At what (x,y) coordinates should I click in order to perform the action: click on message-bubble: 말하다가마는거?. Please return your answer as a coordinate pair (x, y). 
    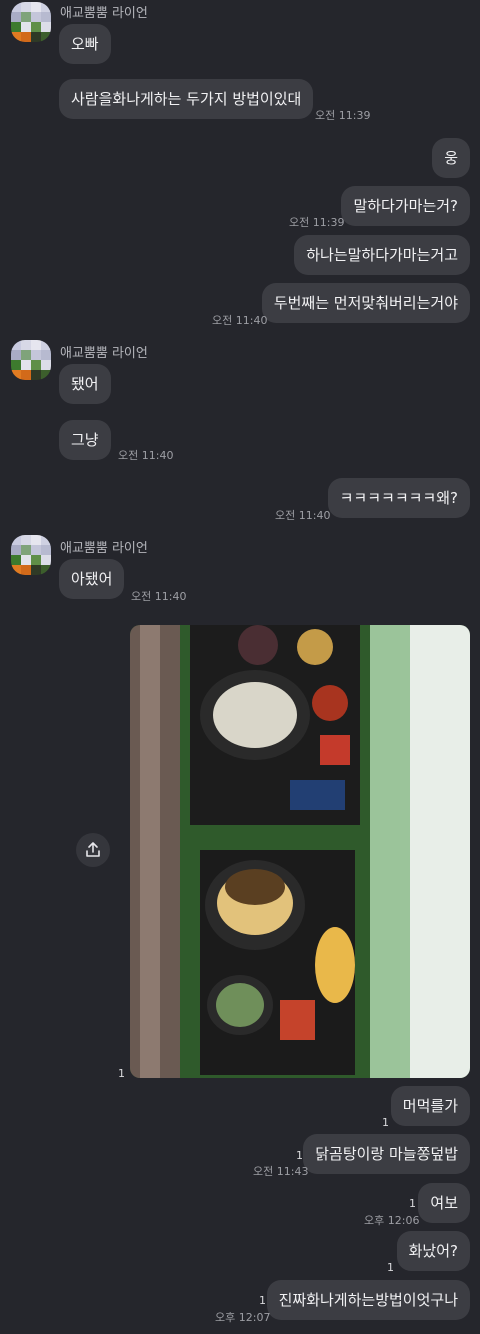
    Looking at the image, I should click on (405, 206).